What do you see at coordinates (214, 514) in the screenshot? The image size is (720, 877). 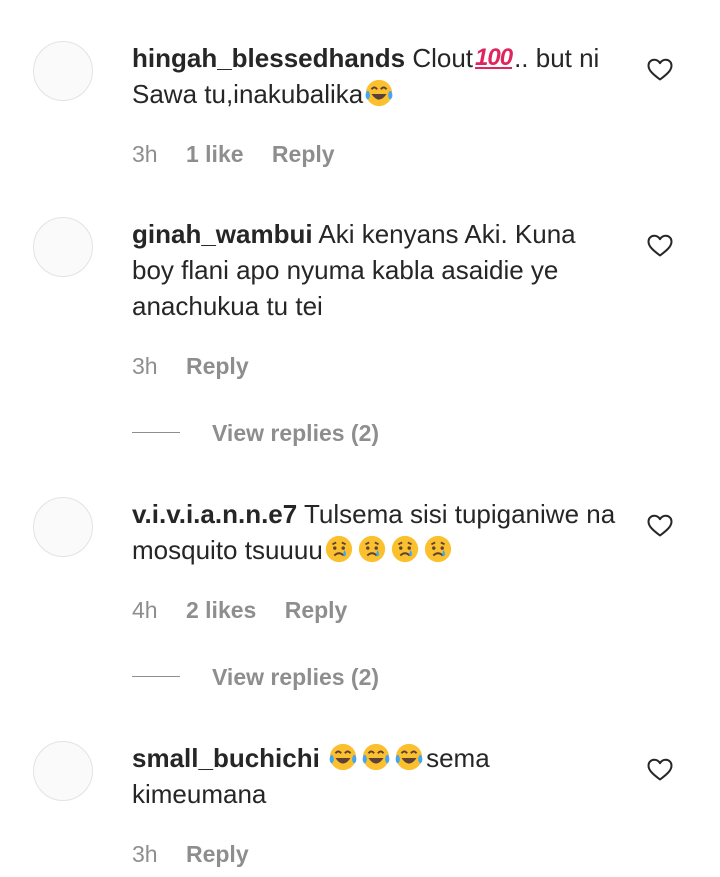 I see `comment-username: v.i.v.i.a.n.n.e7` at bounding box center [214, 514].